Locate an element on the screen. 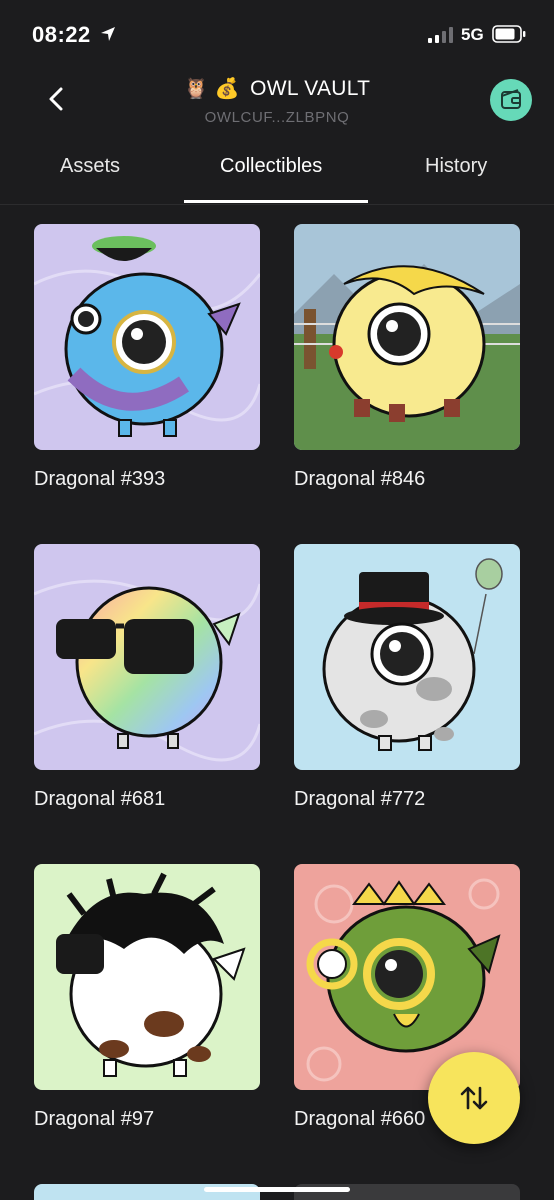 This screenshot has width=554, height=1200. collectible-card: Dragonal #681 is located at coordinates (147, 677).